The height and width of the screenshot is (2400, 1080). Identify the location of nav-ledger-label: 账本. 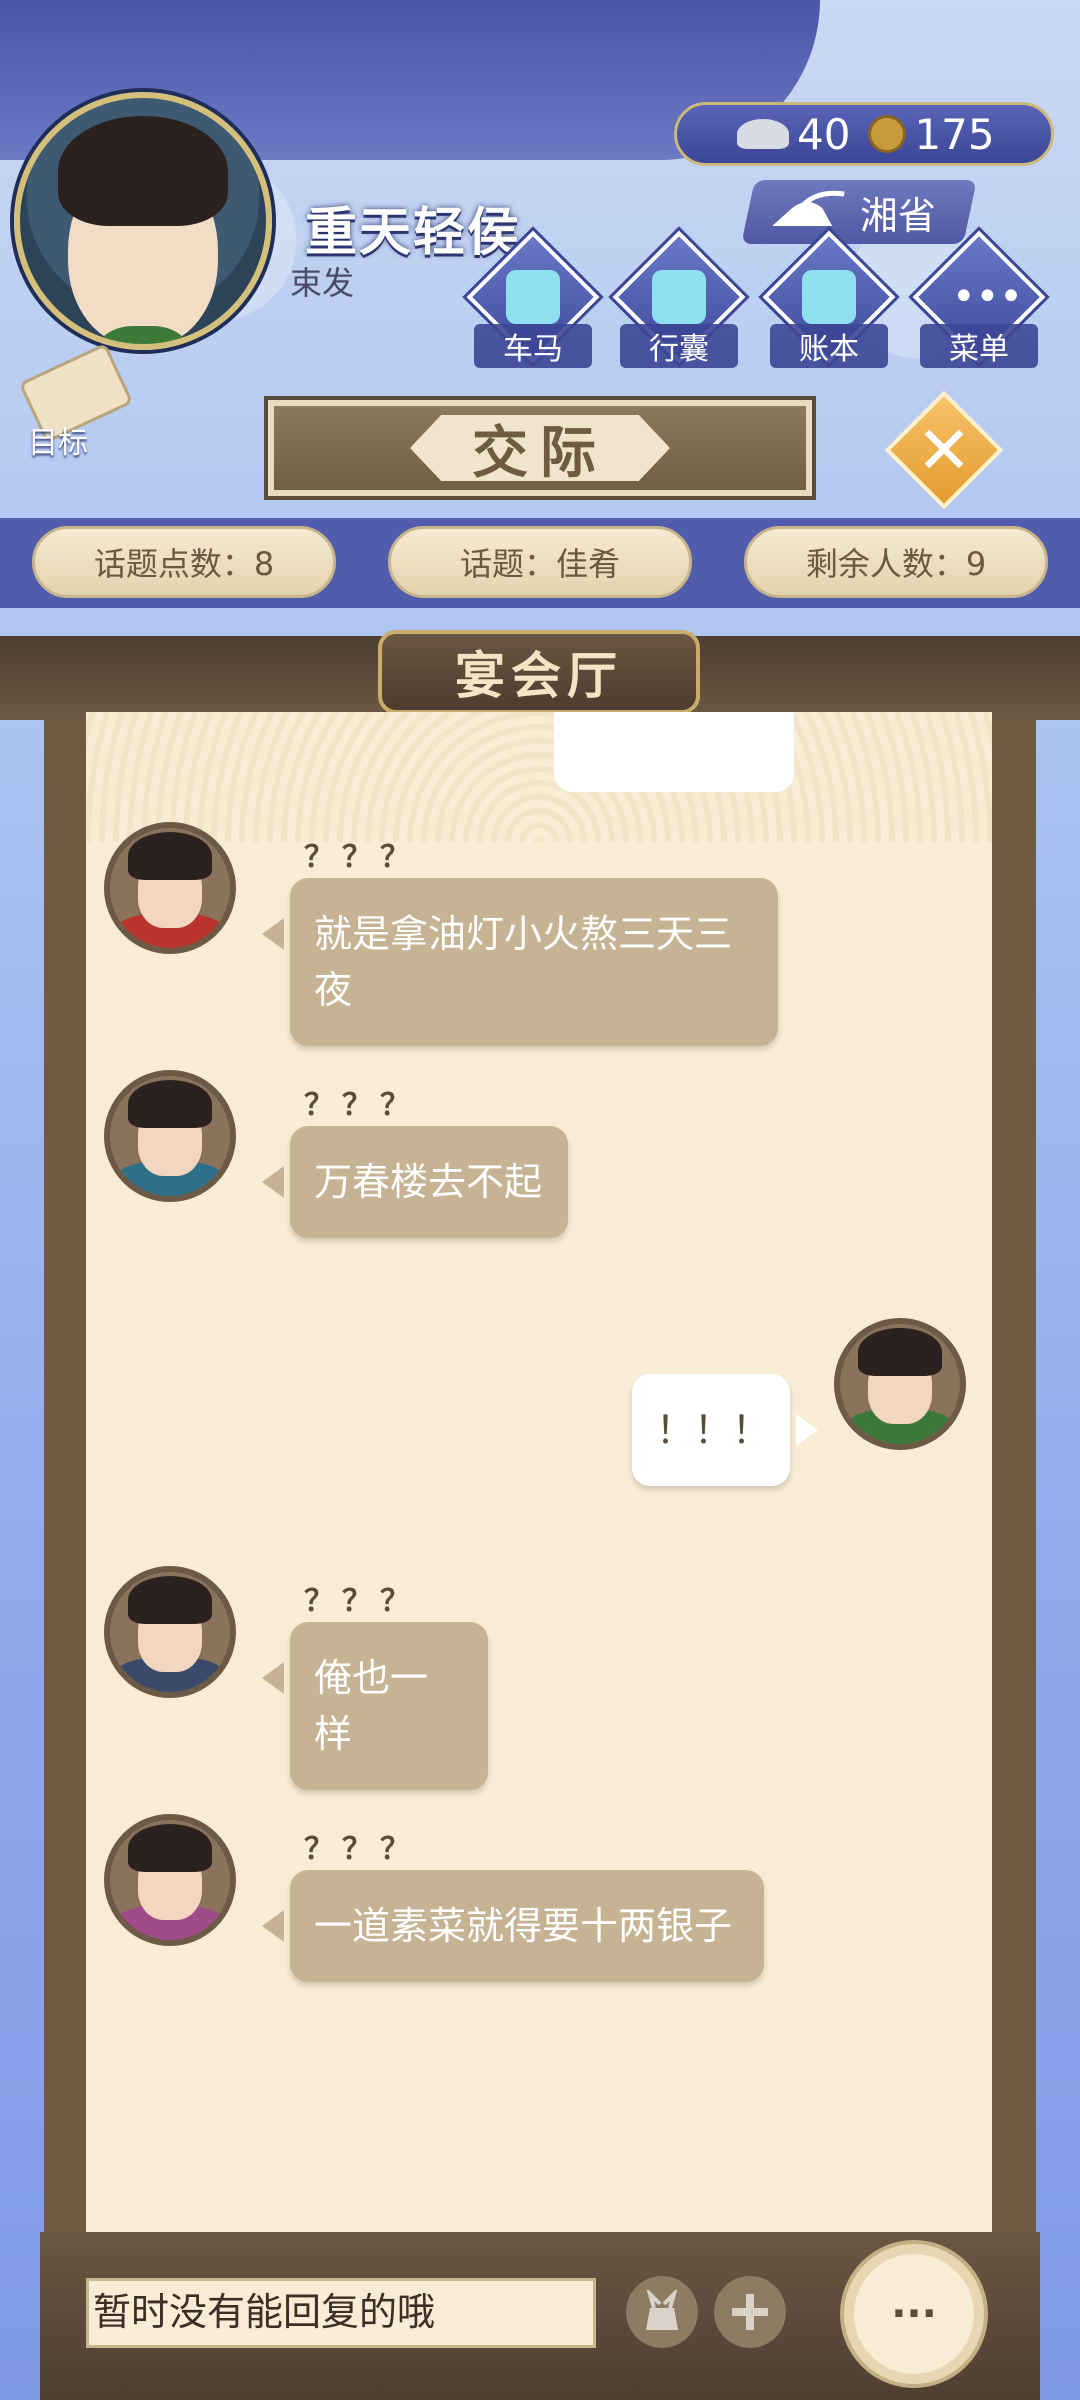
(829, 346).